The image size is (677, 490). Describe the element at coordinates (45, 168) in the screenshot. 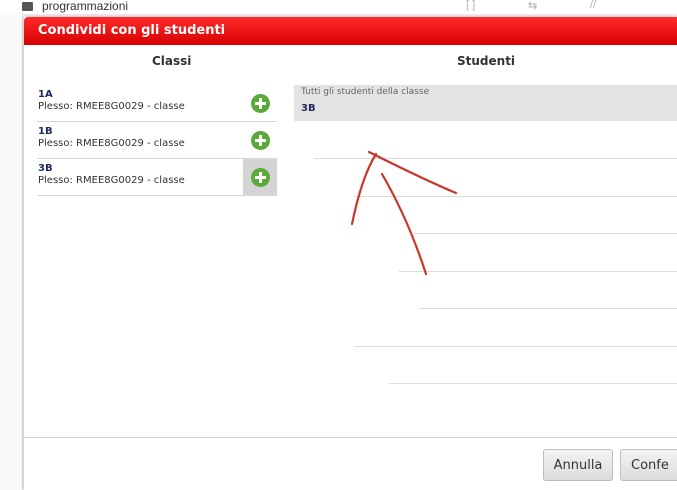

I see `class-name: 3B` at that location.